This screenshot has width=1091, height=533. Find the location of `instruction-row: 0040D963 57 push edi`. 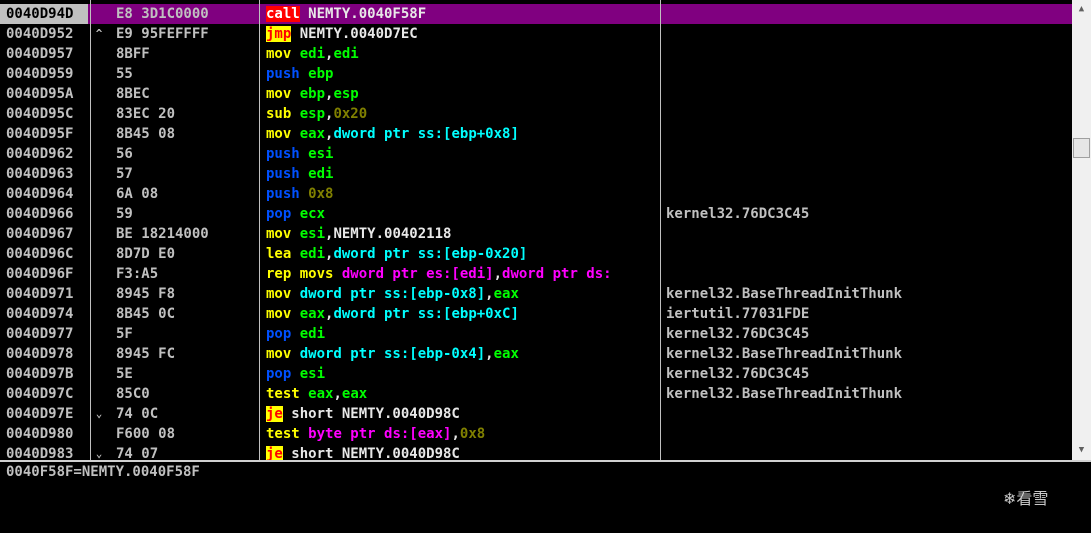

instruction-row: 0040D963 57 push edi is located at coordinates (536, 174).